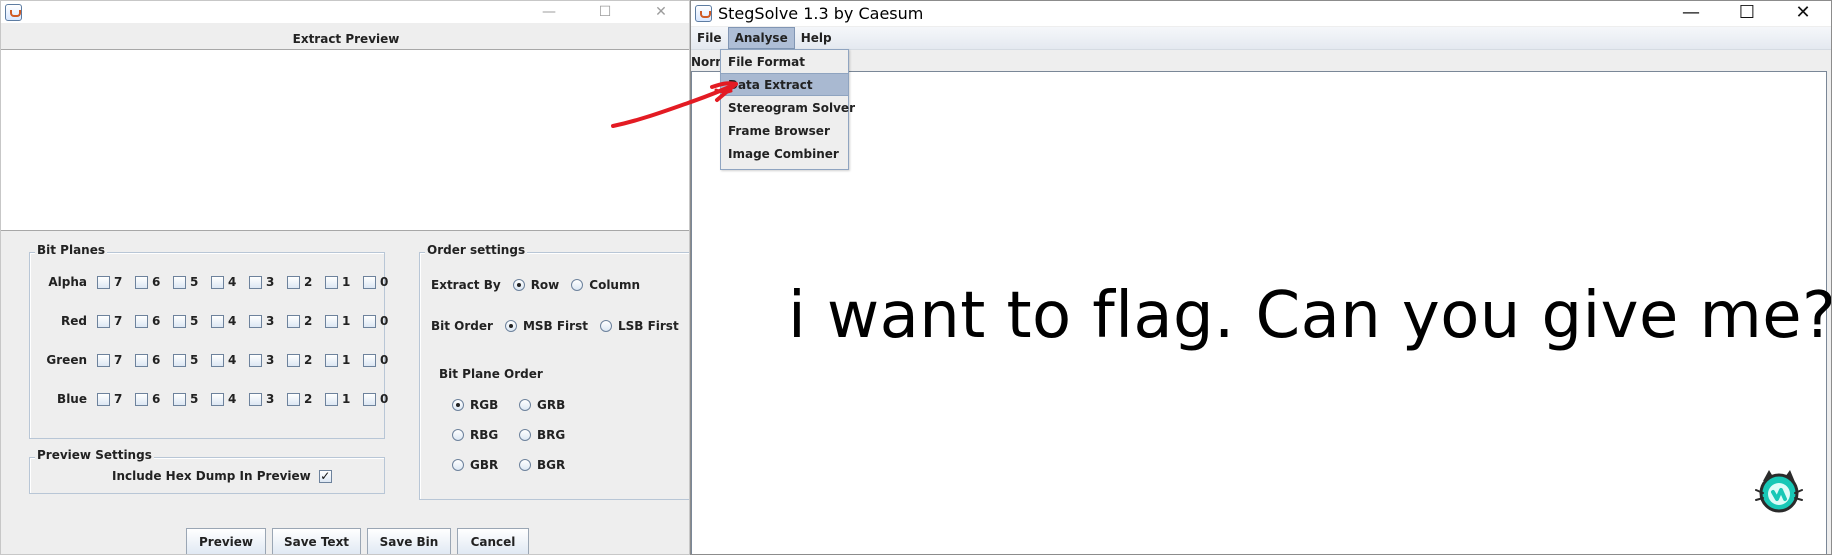 This screenshot has width=1832, height=555. What do you see at coordinates (154, 399) in the screenshot?
I see `blue-bit-6: 6` at bounding box center [154, 399].